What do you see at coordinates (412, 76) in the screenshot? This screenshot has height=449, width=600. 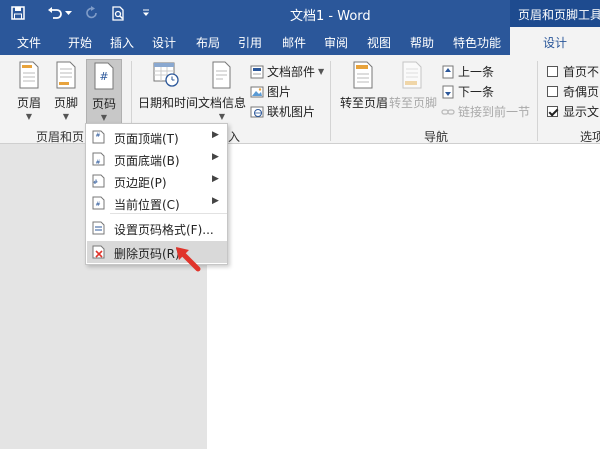 I see `goto-footer-icon` at bounding box center [412, 76].